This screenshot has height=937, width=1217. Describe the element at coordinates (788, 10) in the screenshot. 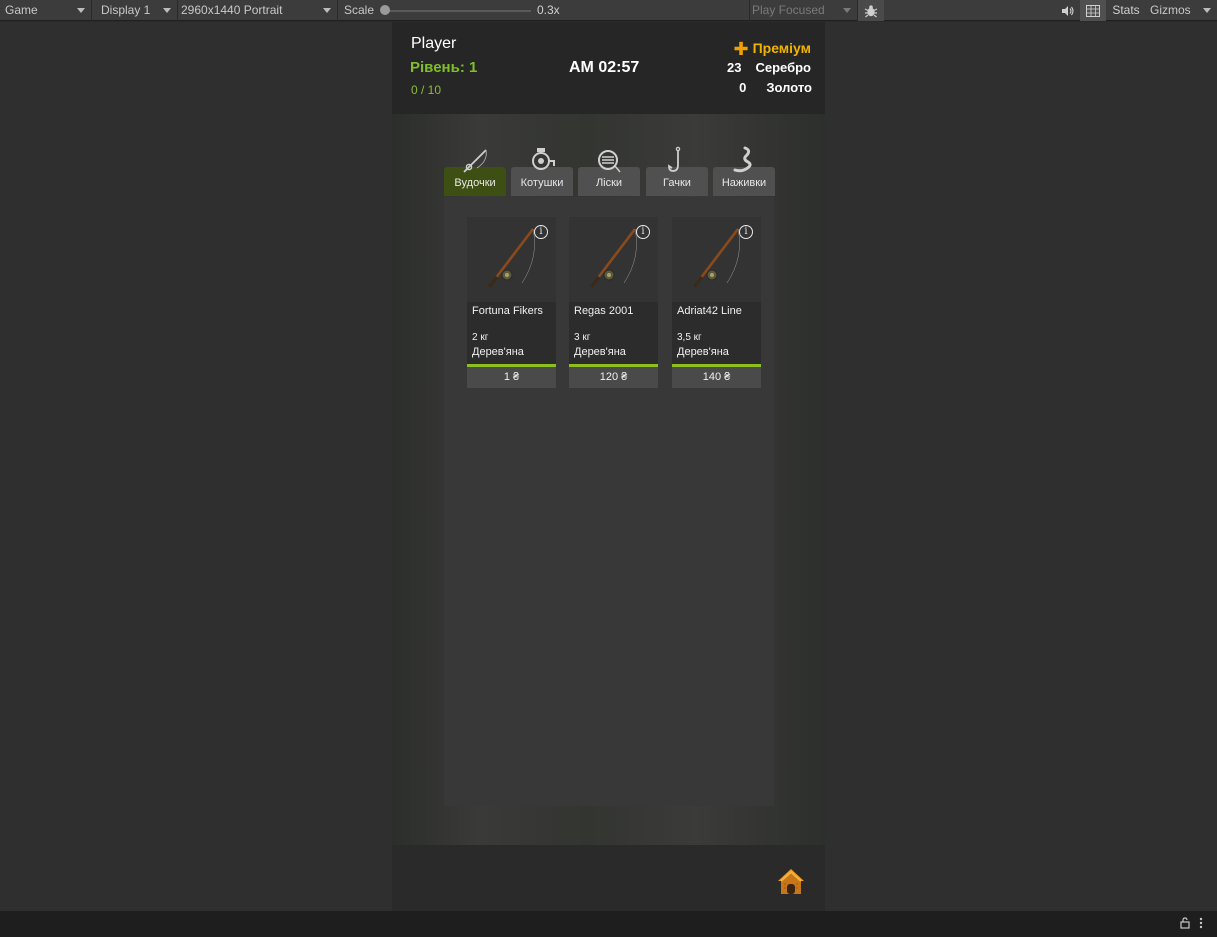

I see `play-mode-label: Play Focused` at that location.